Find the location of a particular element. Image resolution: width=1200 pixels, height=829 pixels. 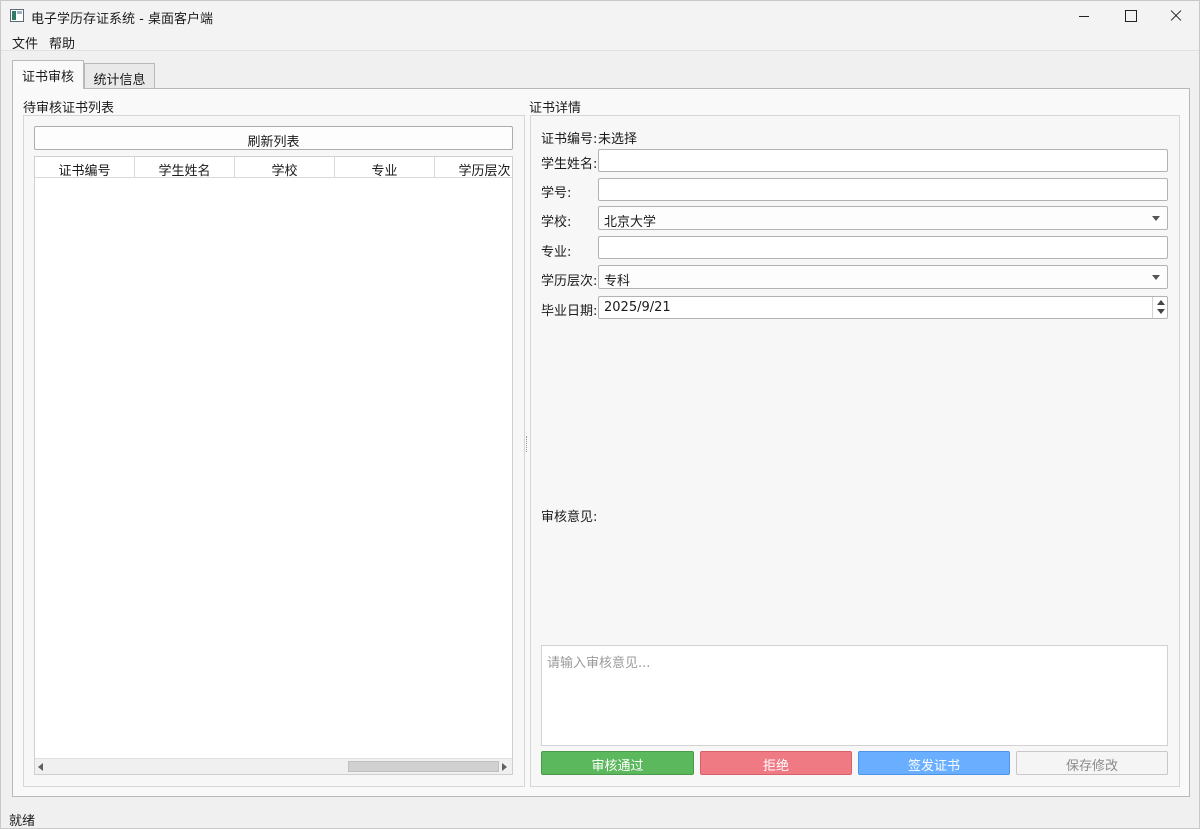

level-select: 专科 is located at coordinates (883, 277).